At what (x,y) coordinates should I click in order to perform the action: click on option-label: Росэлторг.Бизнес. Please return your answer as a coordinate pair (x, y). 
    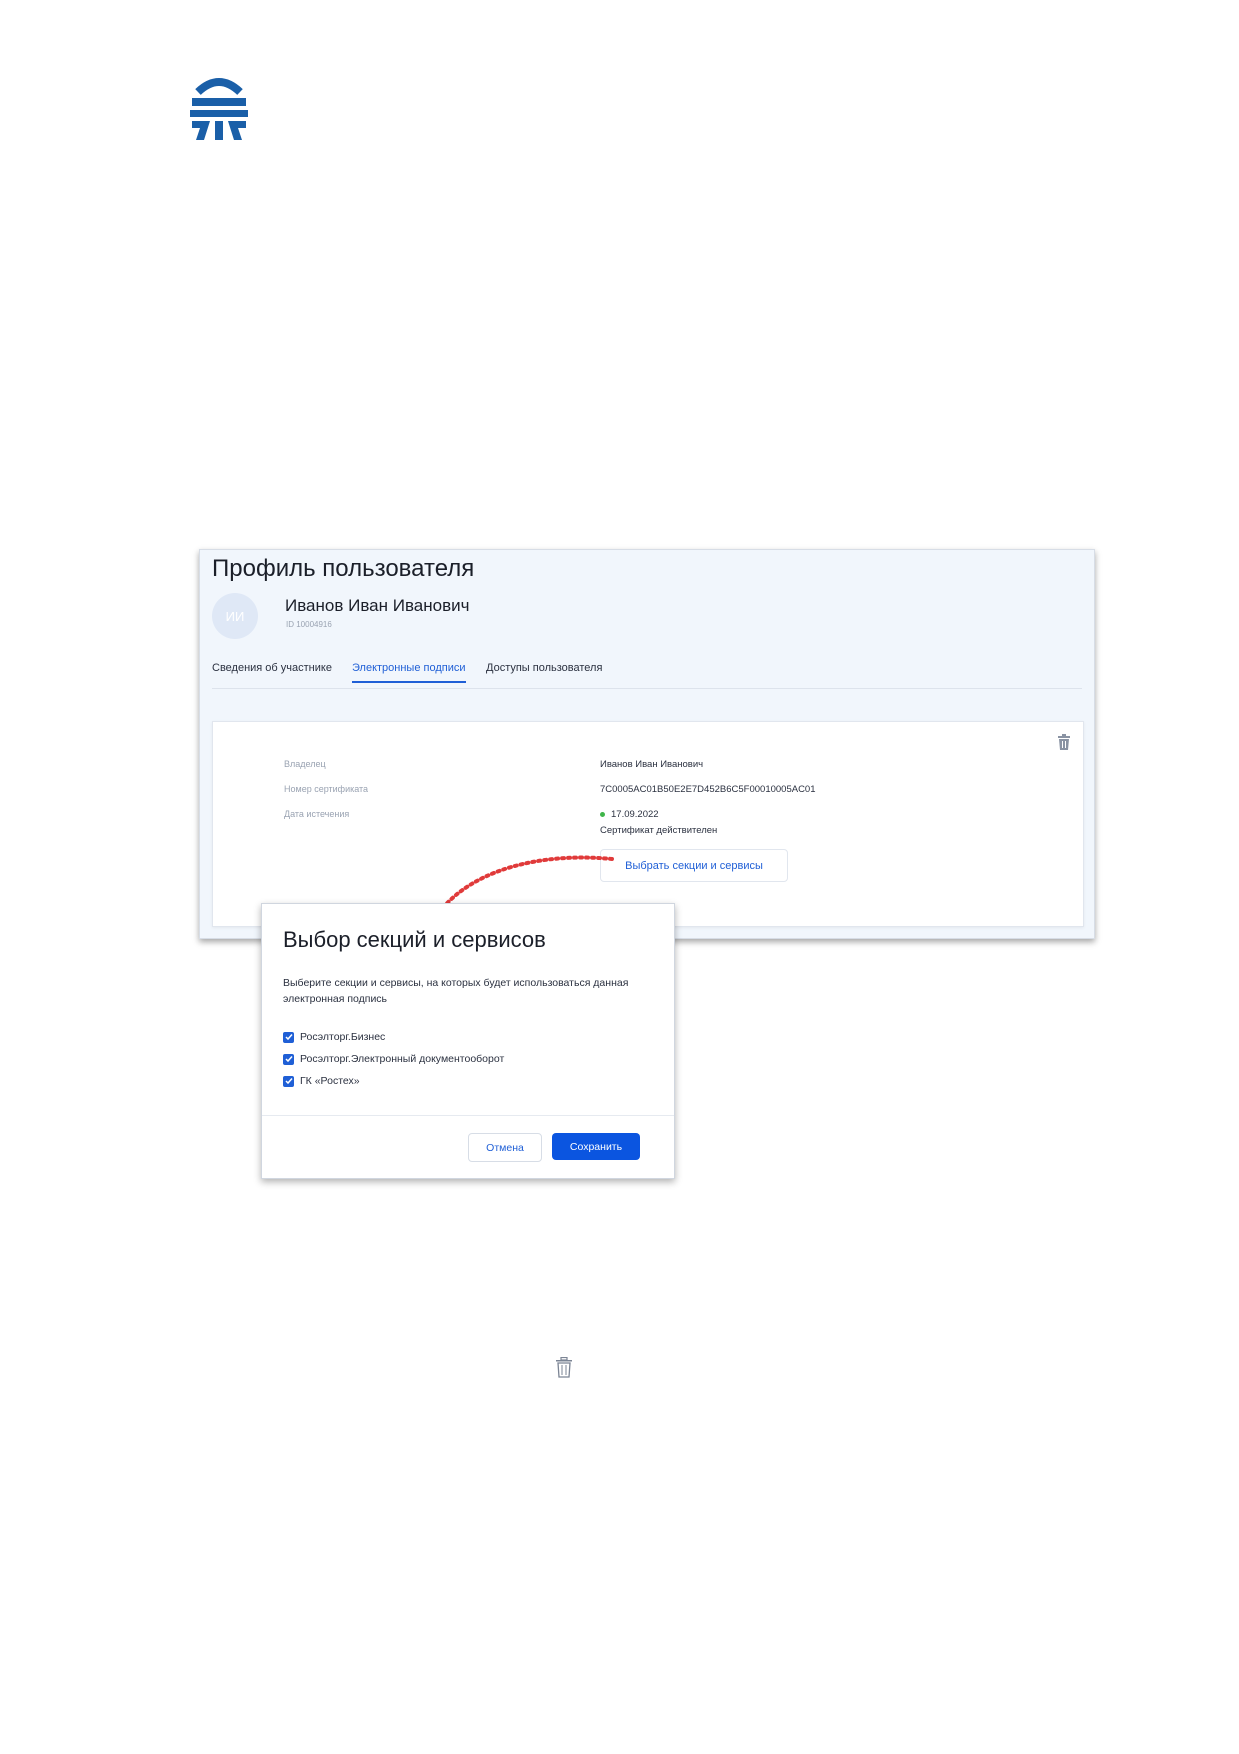
    Looking at the image, I should click on (343, 1037).